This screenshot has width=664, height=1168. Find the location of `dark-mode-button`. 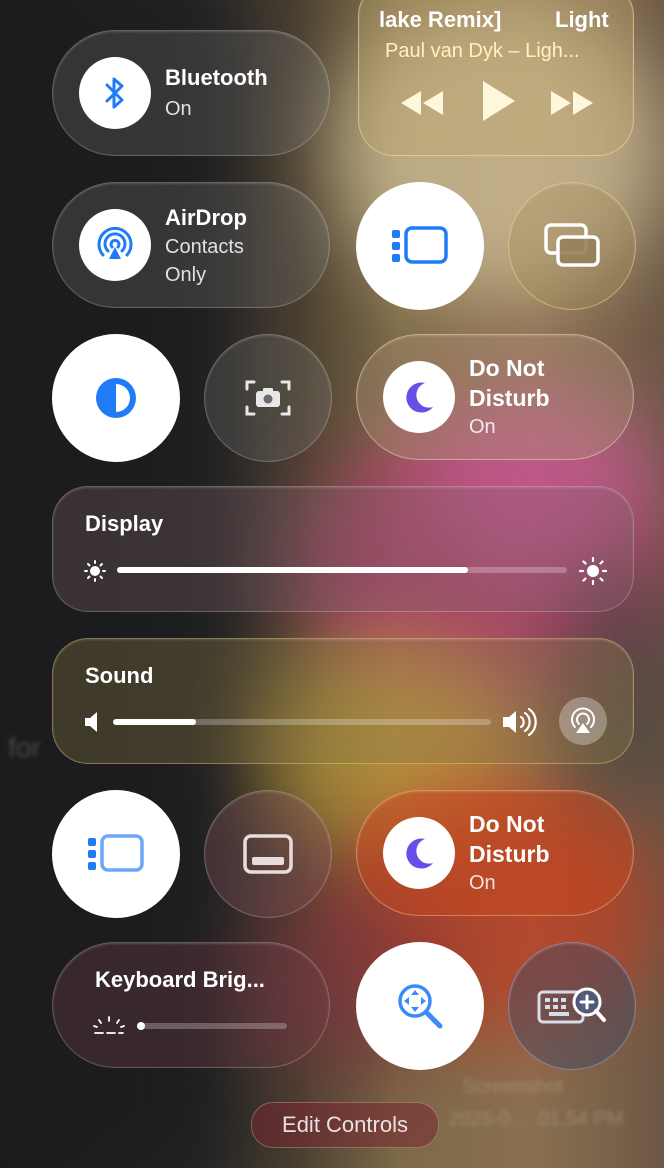

dark-mode-button is located at coordinates (116, 398).